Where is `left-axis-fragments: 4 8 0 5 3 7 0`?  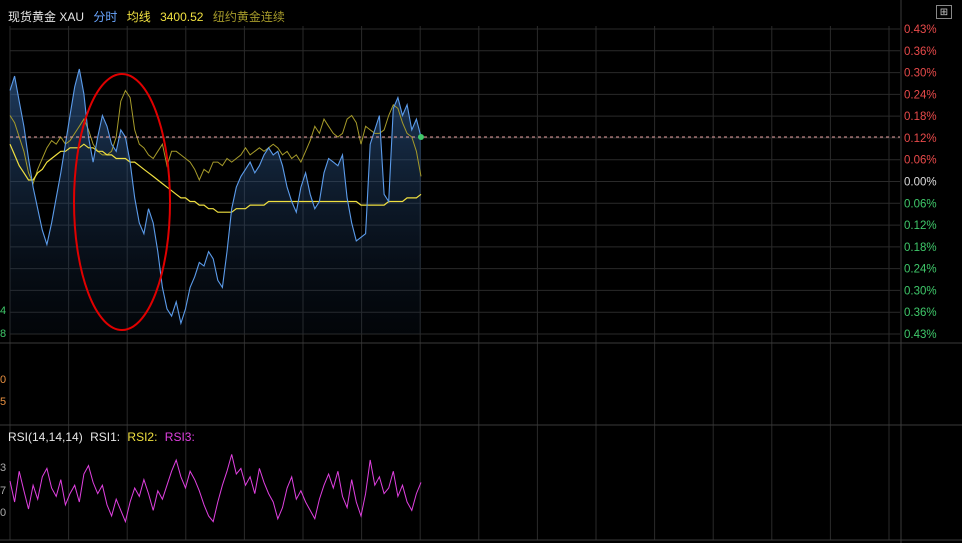 left-axis-fragments: 4 8 0 5 3 7 0 is located at coordinates (3, 412).